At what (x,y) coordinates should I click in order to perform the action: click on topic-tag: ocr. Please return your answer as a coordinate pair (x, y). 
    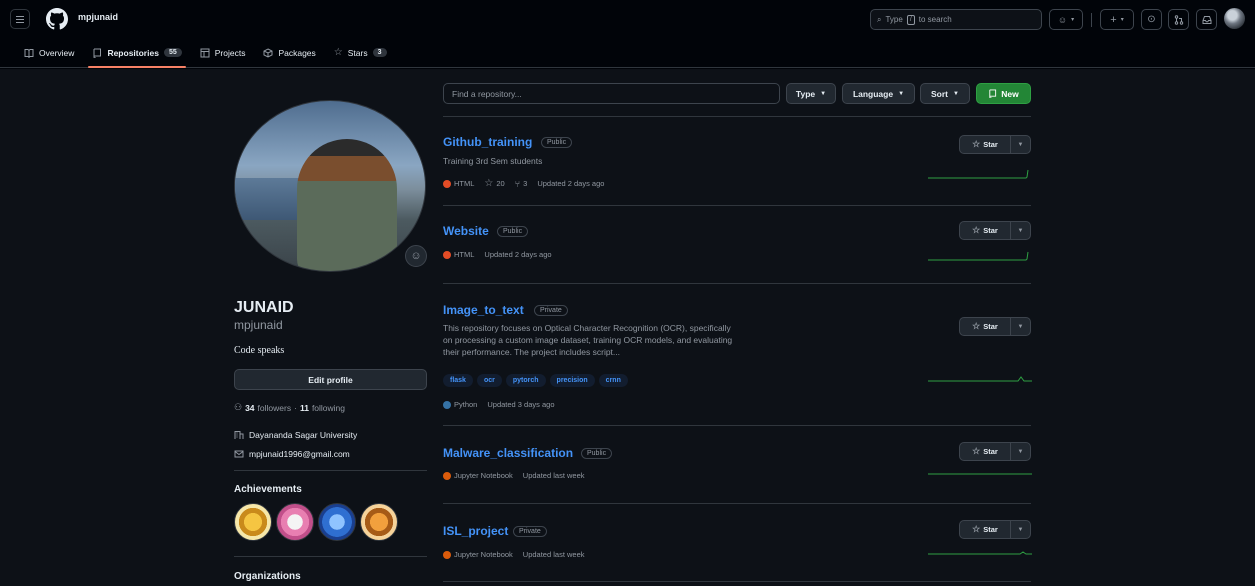
    Looking at the image, I should click on (489, 380).